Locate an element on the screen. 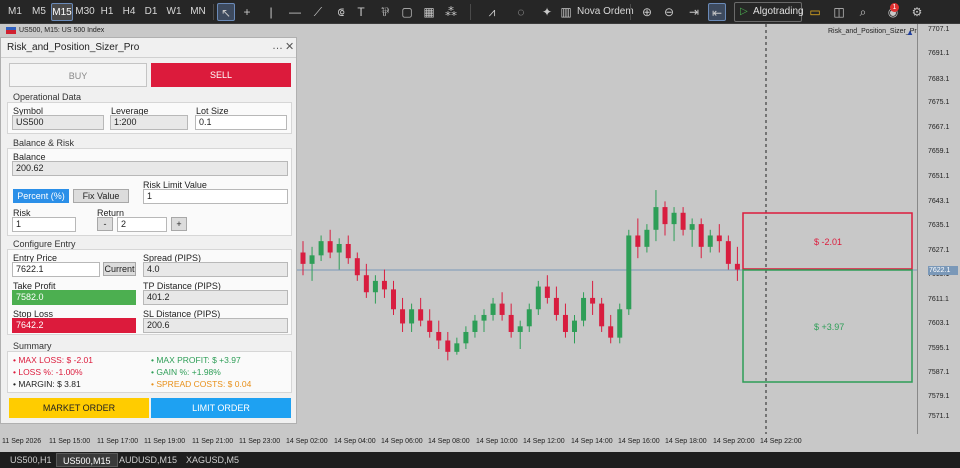 The width and height of the screenshot is (960, 468). vertical-line-icon: | is located at coordinates (271, 12).